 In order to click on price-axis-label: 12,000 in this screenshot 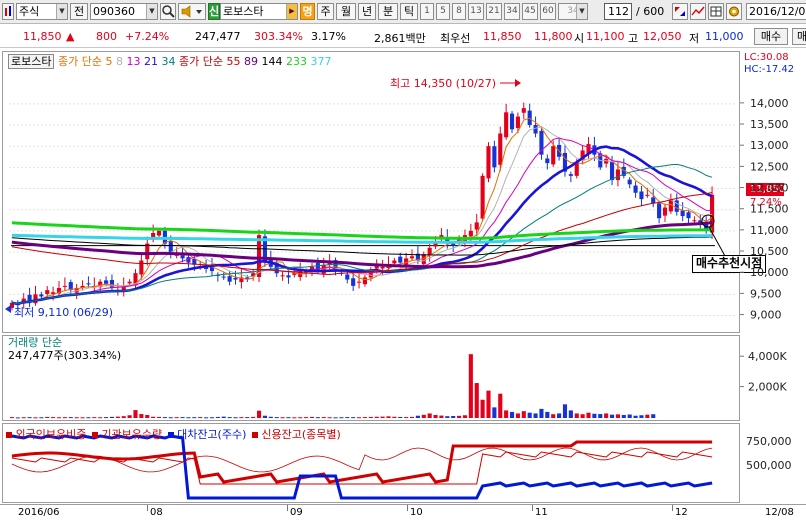, I will do `click(769, 188)`.